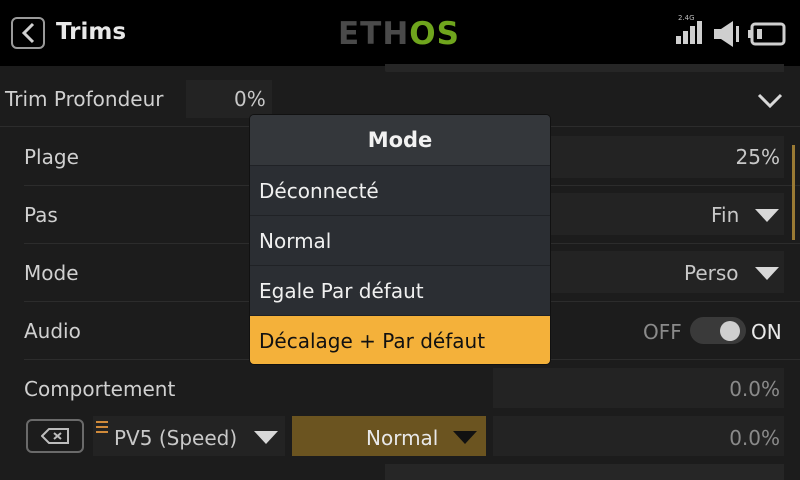 This screenshot has height=480, width=800. Describe the element at coordinates (51, 273) in the screenshot. I see `mode-label: Mode` at that location.